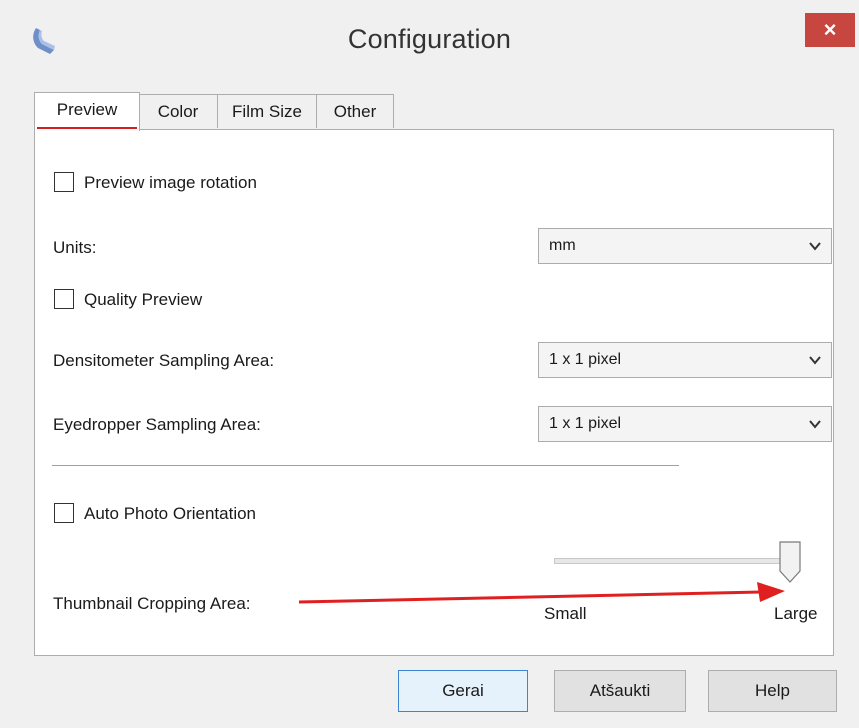  Describe the element at coordinates (365, 465) in the screenshot. I see `divider` at that location.